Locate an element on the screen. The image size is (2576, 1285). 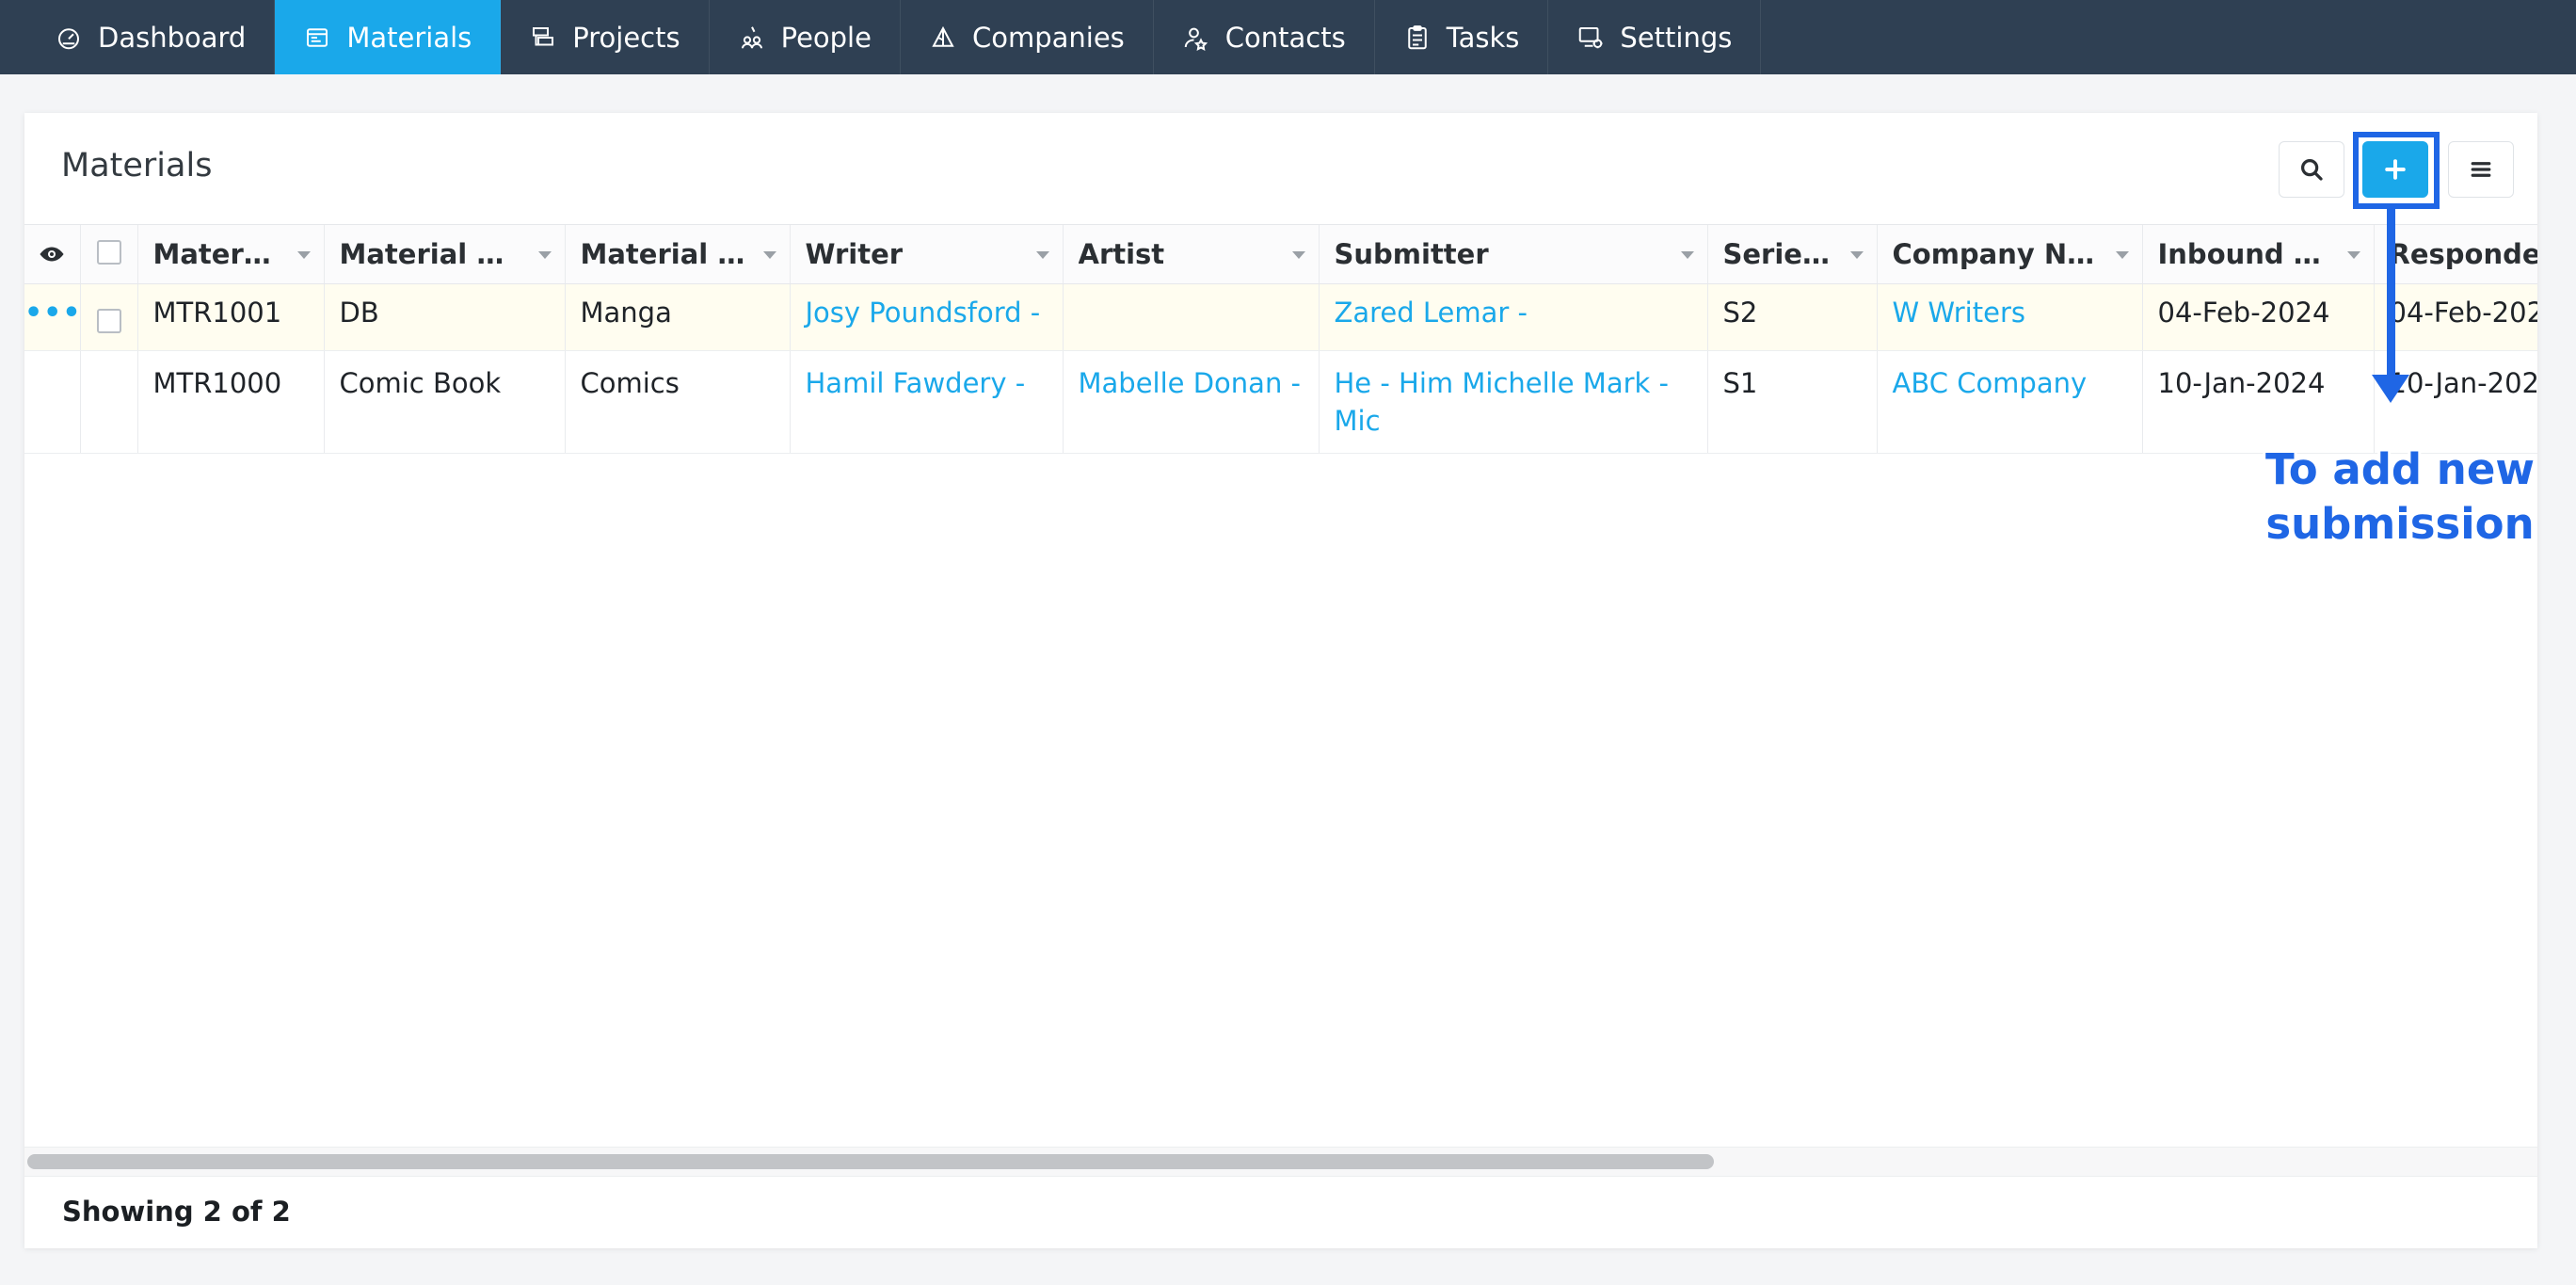
nav-item-dashboard: Dashboard is located at coordinates (138, 37).